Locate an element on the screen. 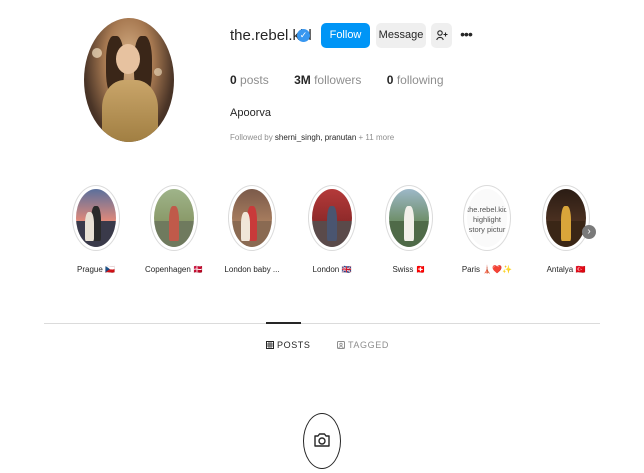  followed-by-names: sherni_singh, pranutan is located at coordinates (315, 137).